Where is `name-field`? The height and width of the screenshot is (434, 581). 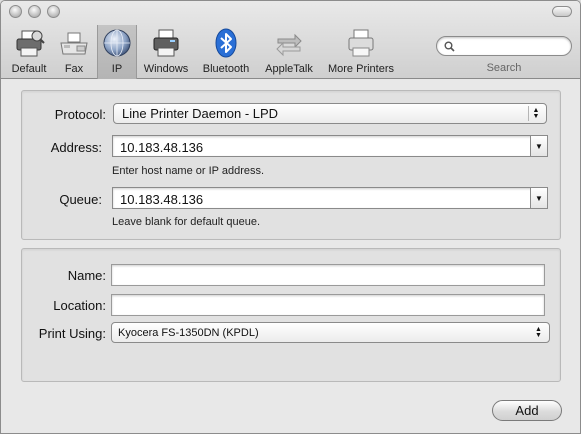
name-field is located at coordinates (328, 275).